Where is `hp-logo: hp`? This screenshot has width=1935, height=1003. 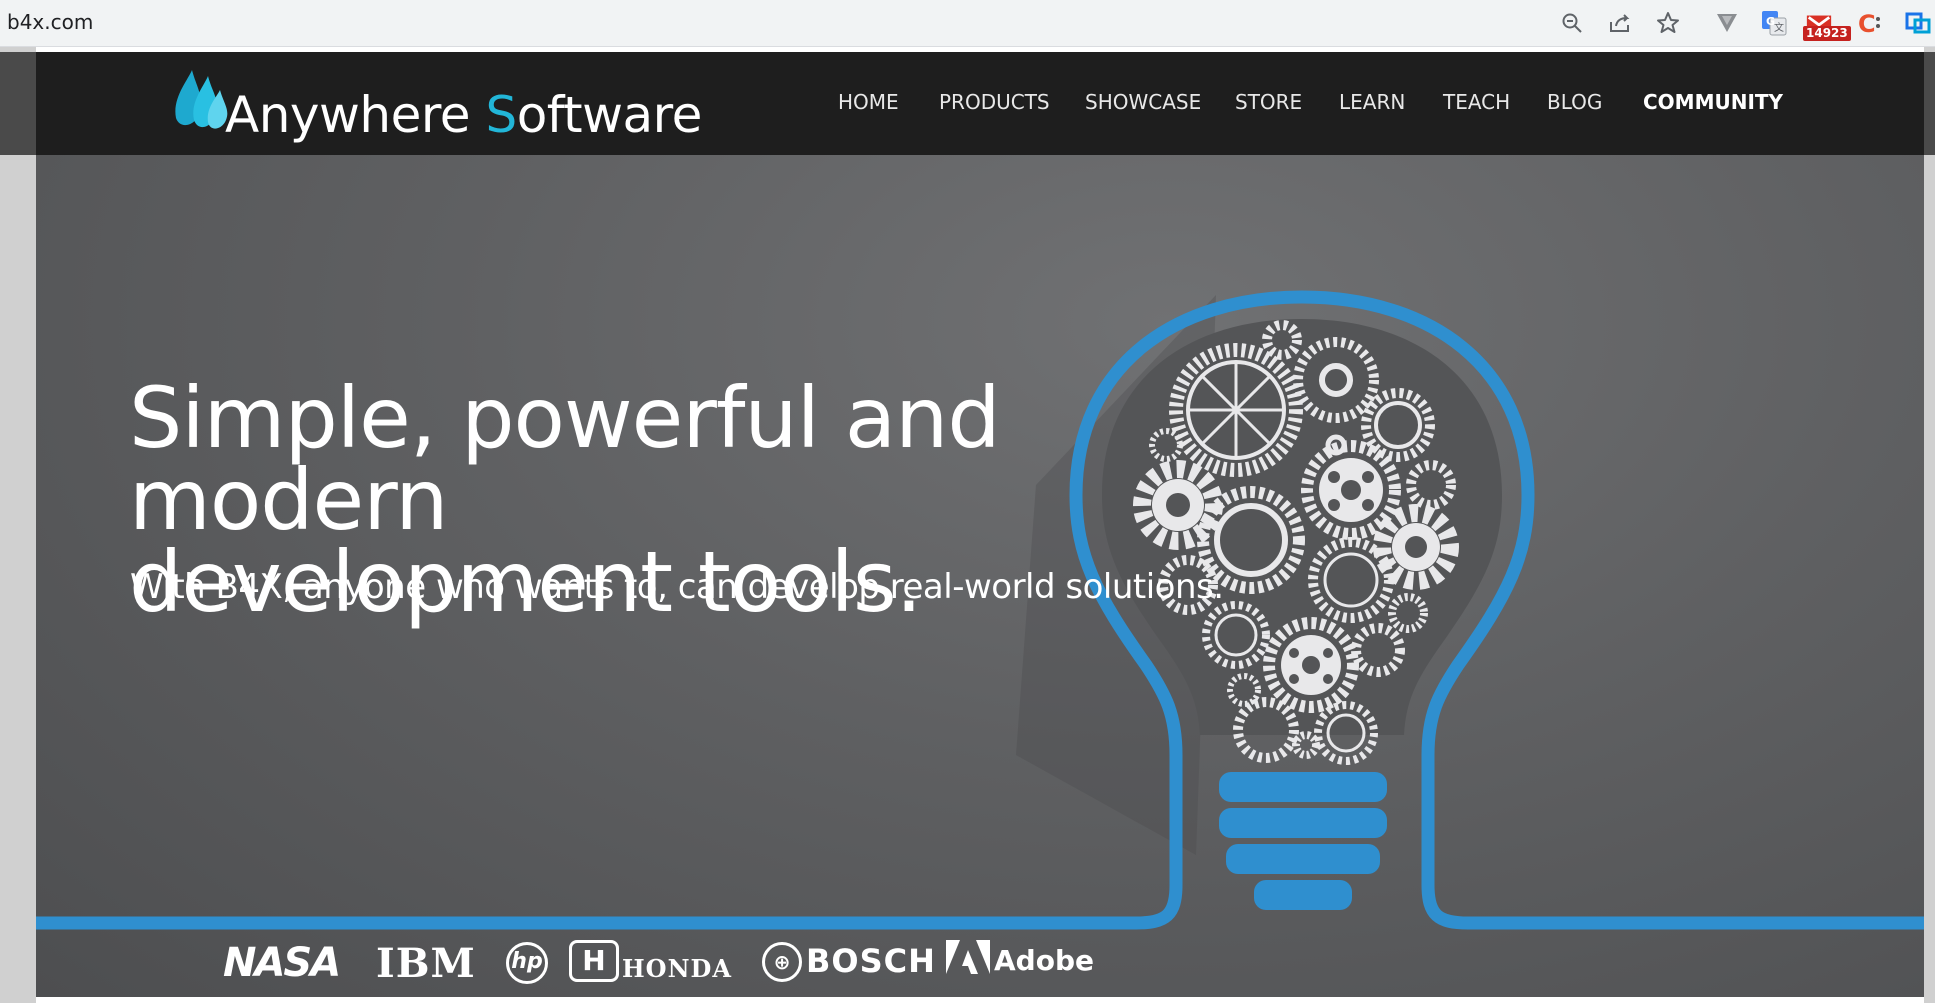
hp-logo: hp is located at coordinates (527, 963).